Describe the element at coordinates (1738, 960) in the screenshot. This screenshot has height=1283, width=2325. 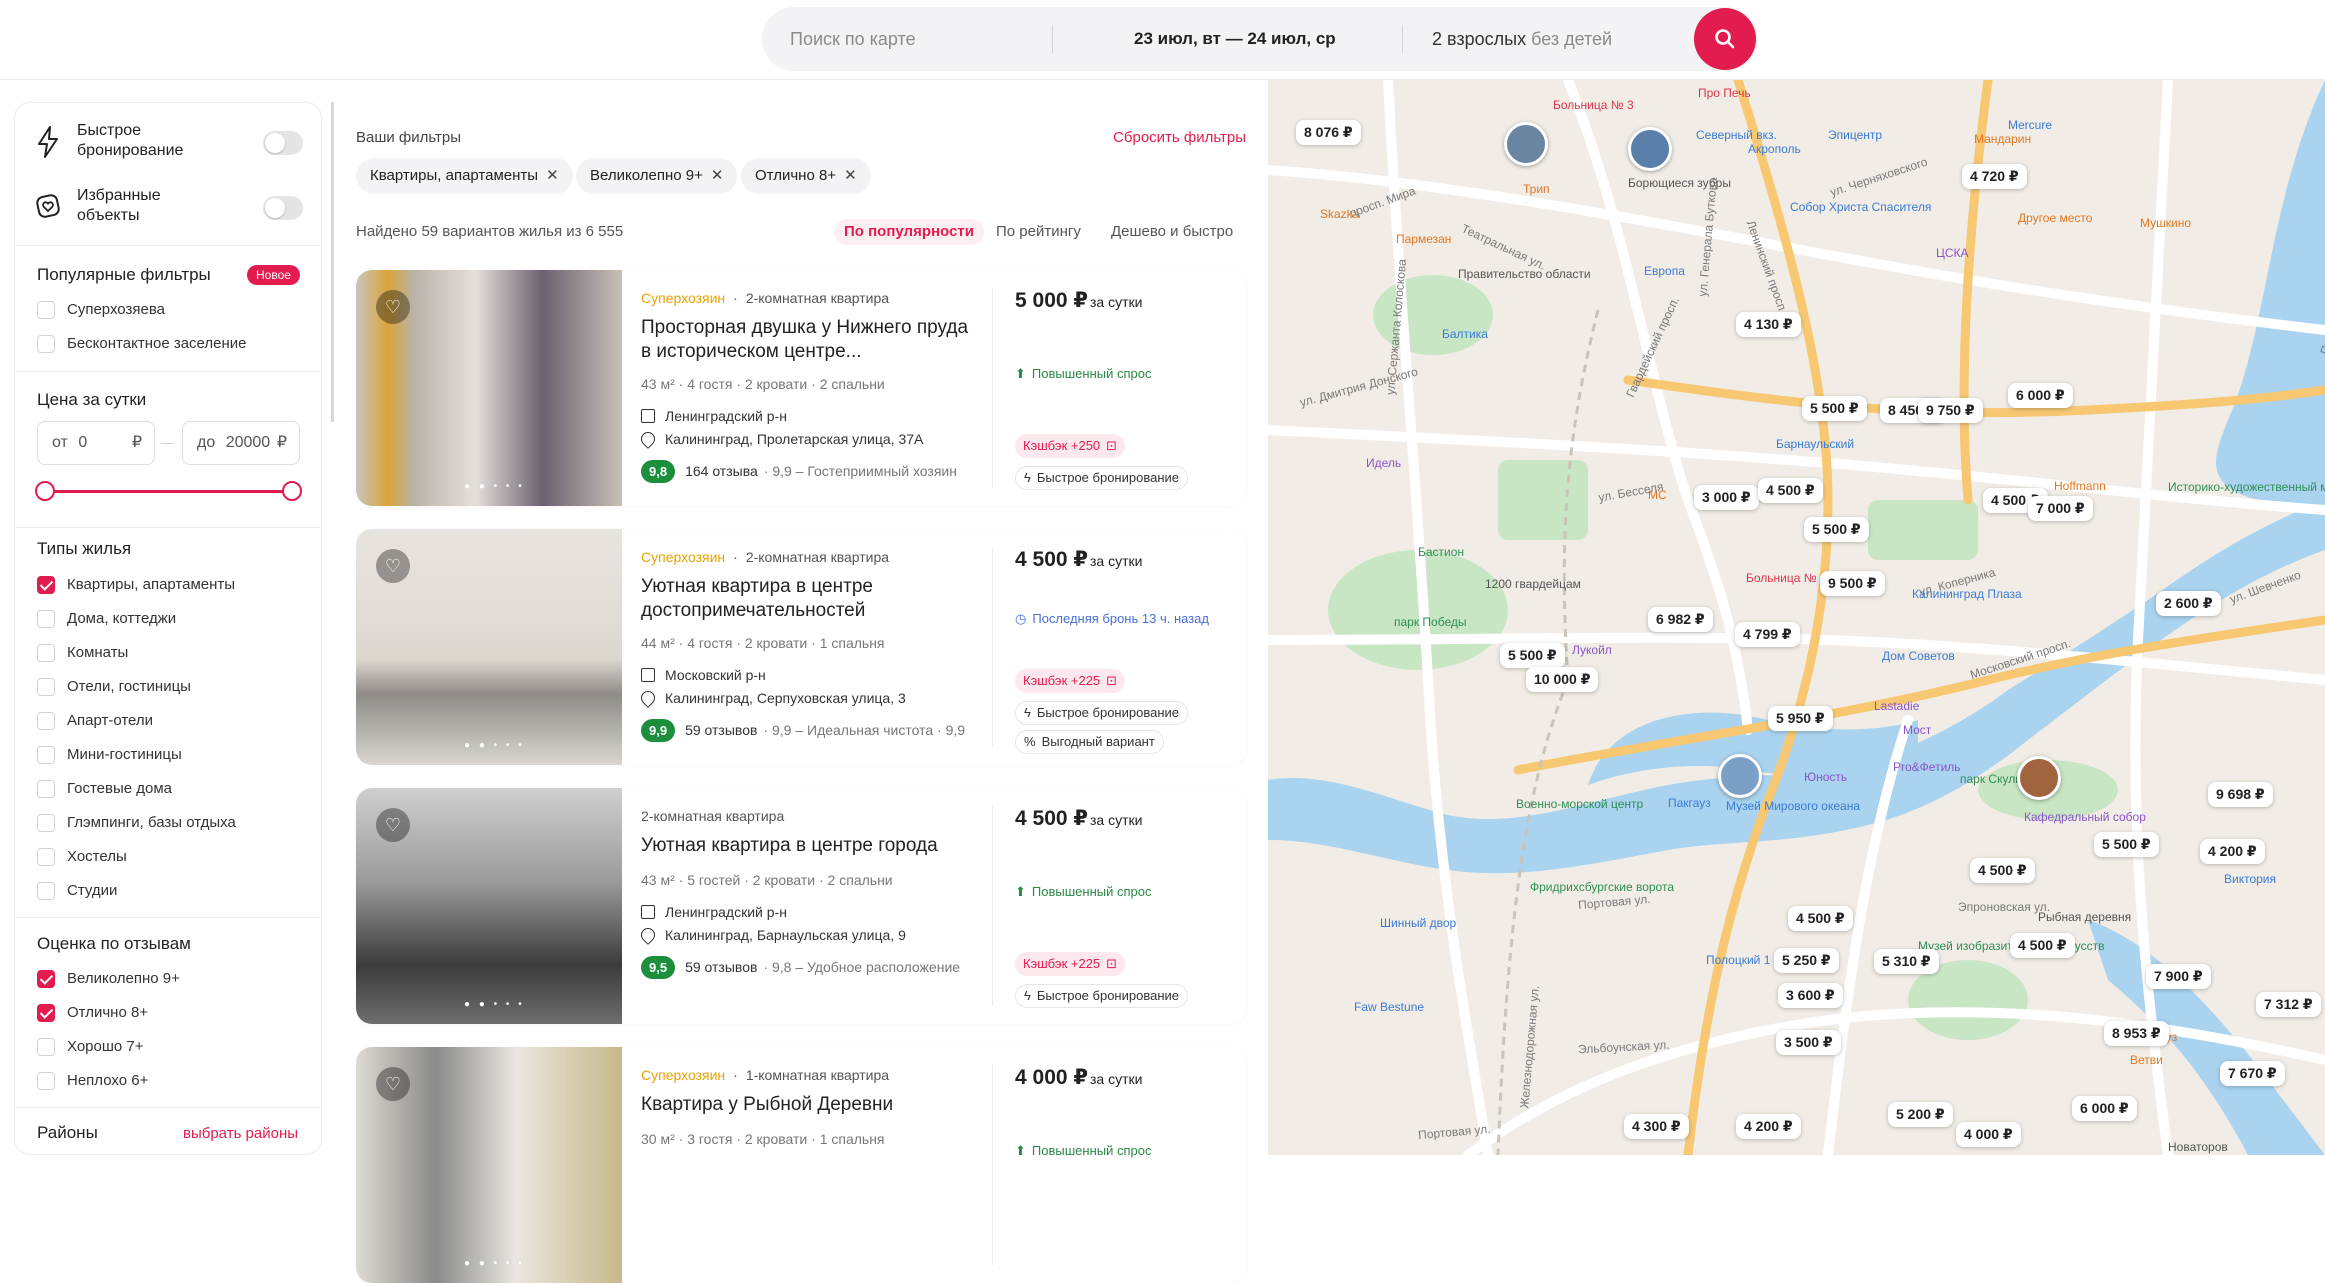
I see `map-place-label: Полоцкий 1` at that location.